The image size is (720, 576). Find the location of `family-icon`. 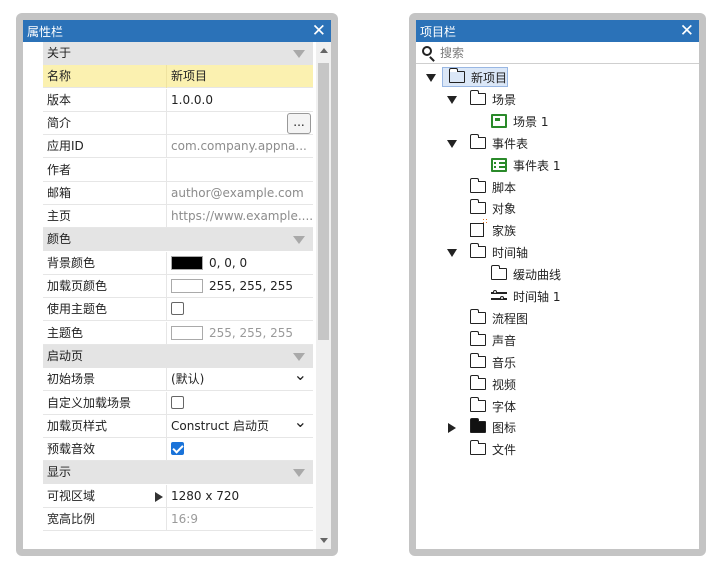

family-icon is located at coordinates (479, 228).